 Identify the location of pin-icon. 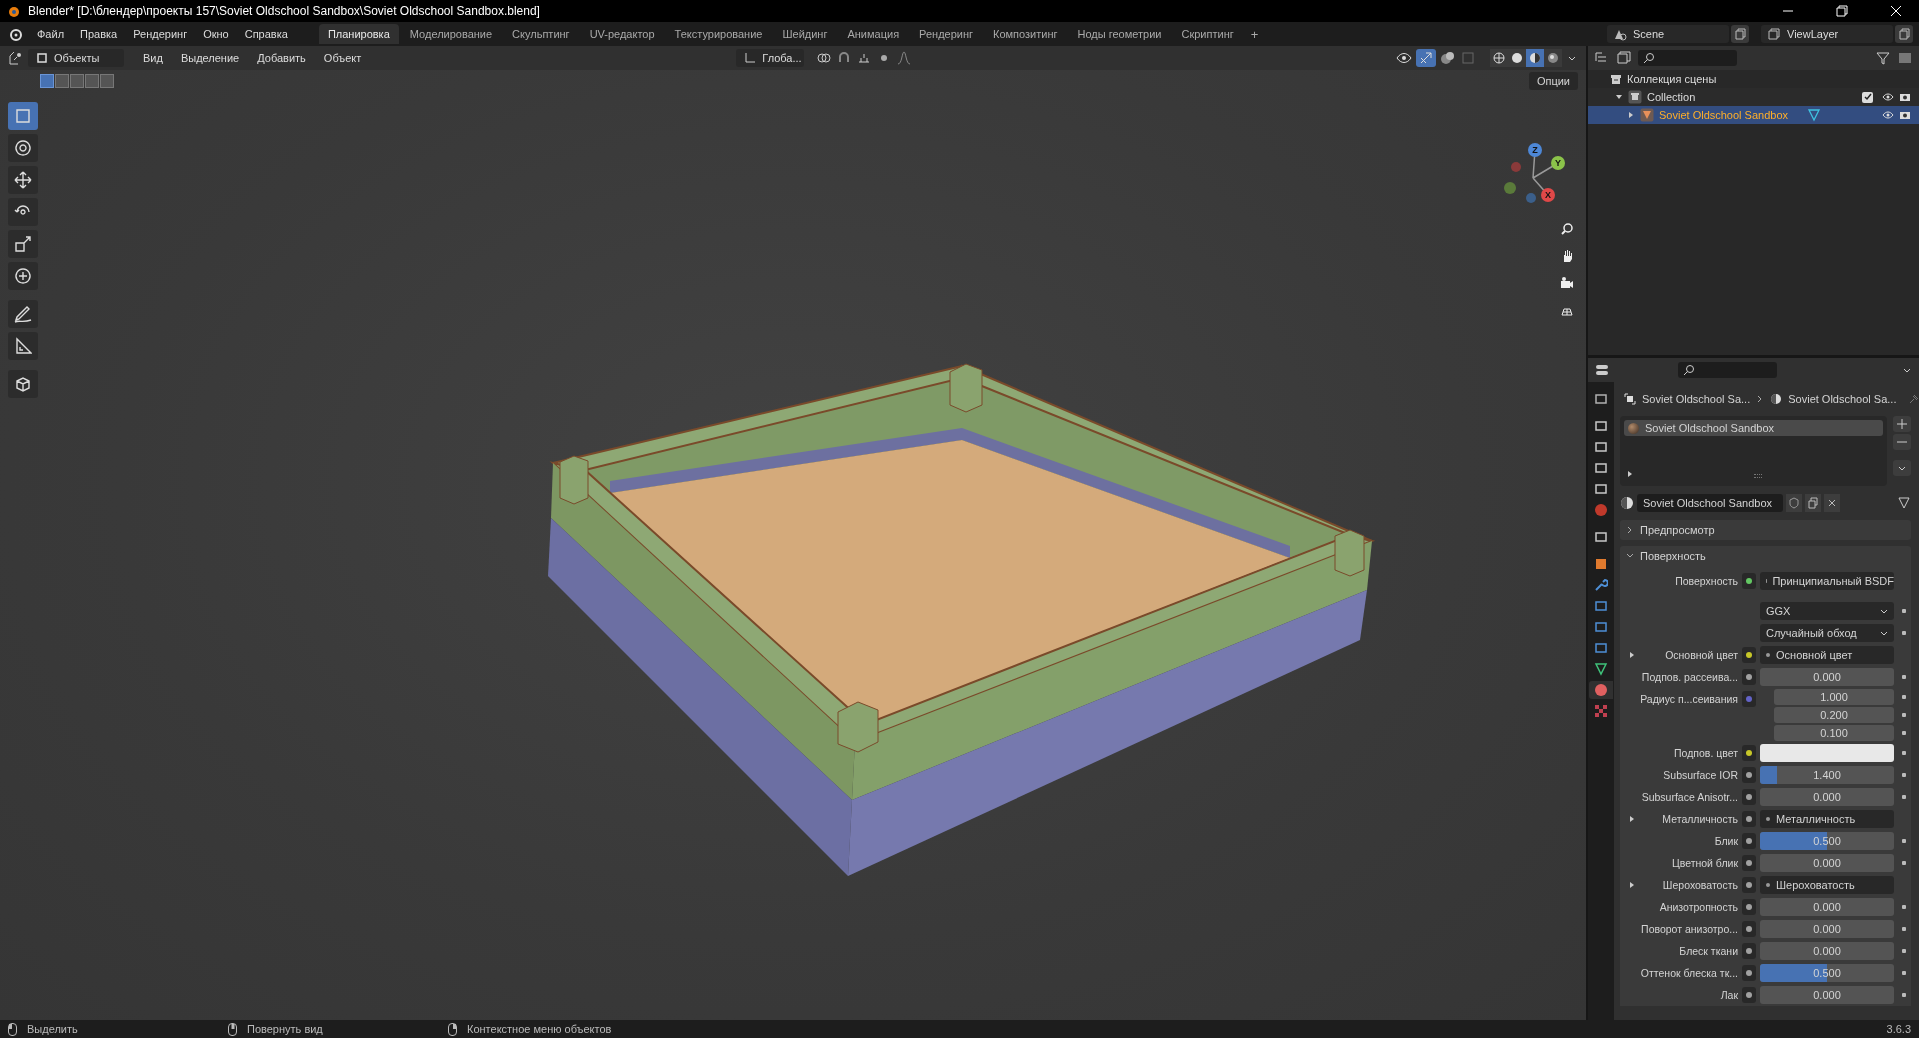
(1913, 399).